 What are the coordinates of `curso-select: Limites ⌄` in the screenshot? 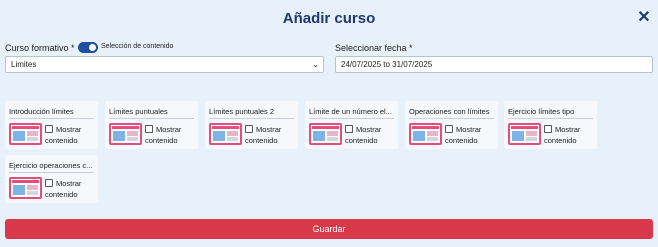 It's located at (164, 64).